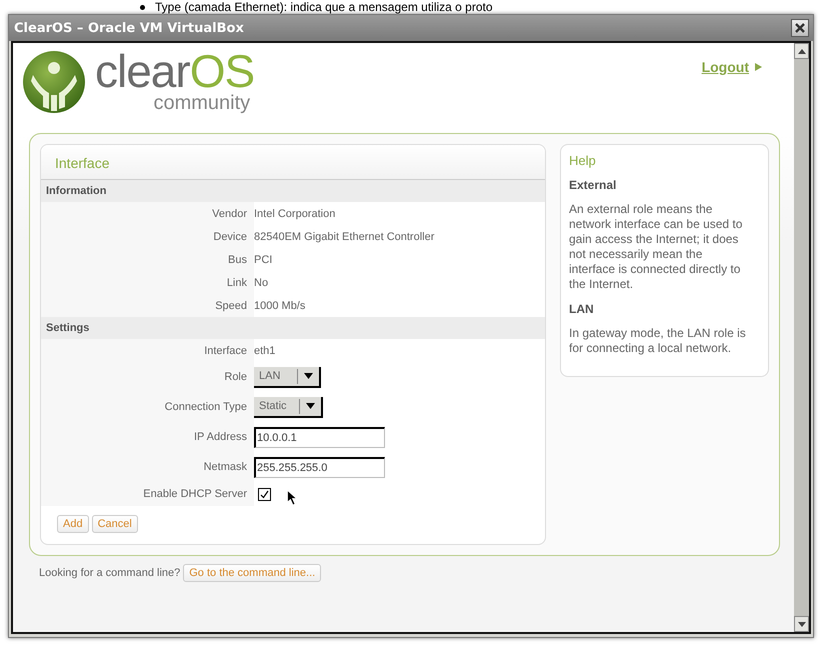 The height and width of the screenshot is (645, 820). I want to click on close-icon, so click(800, 28).